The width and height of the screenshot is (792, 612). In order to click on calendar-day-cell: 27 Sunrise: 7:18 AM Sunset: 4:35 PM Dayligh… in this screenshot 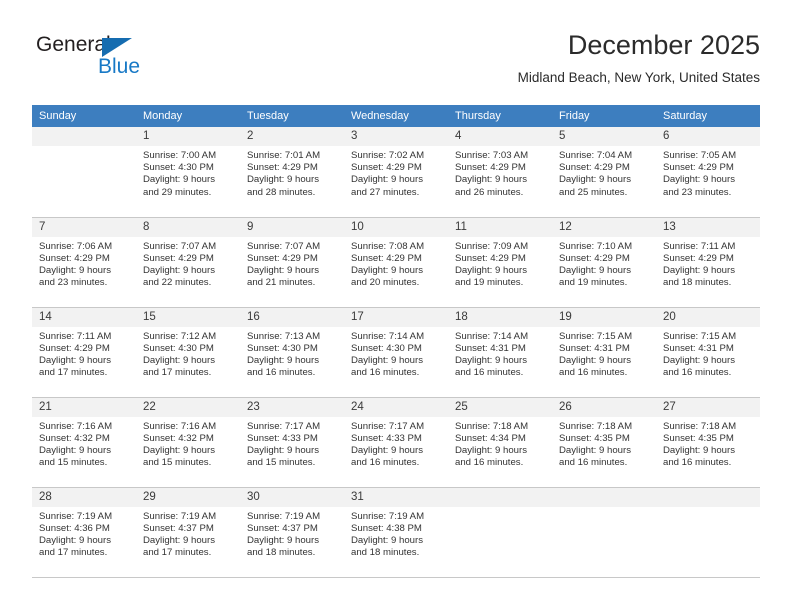, I will do `click(708, 442)`.